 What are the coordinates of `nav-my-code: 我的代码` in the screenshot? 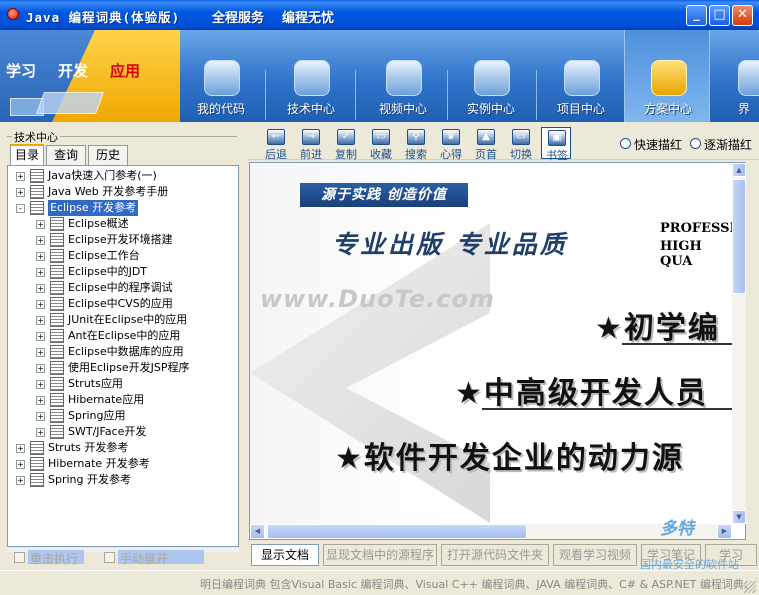 It's located at (221, 76).